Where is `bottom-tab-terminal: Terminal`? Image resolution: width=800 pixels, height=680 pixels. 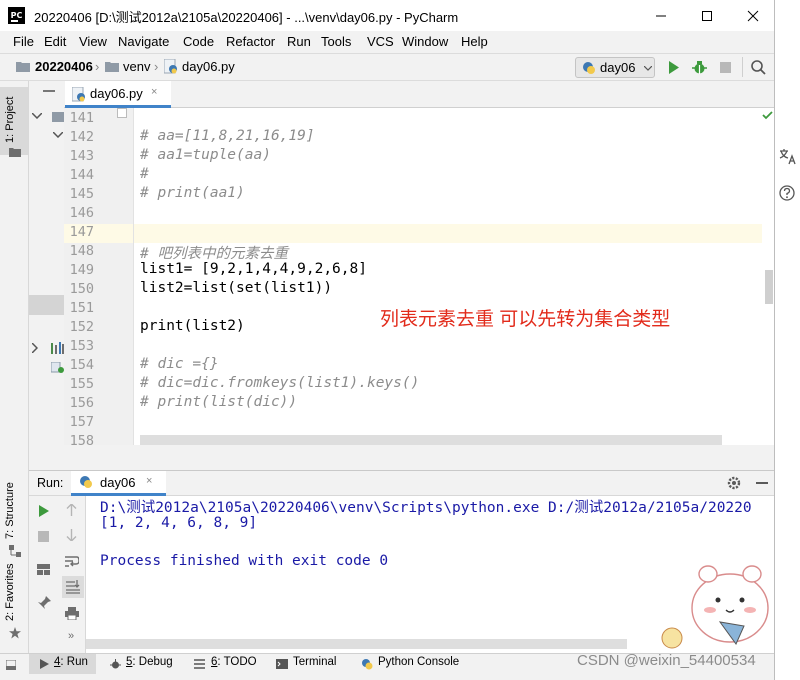 bottom-tab-terminal: Terminal is located at coordinates (314, 662).